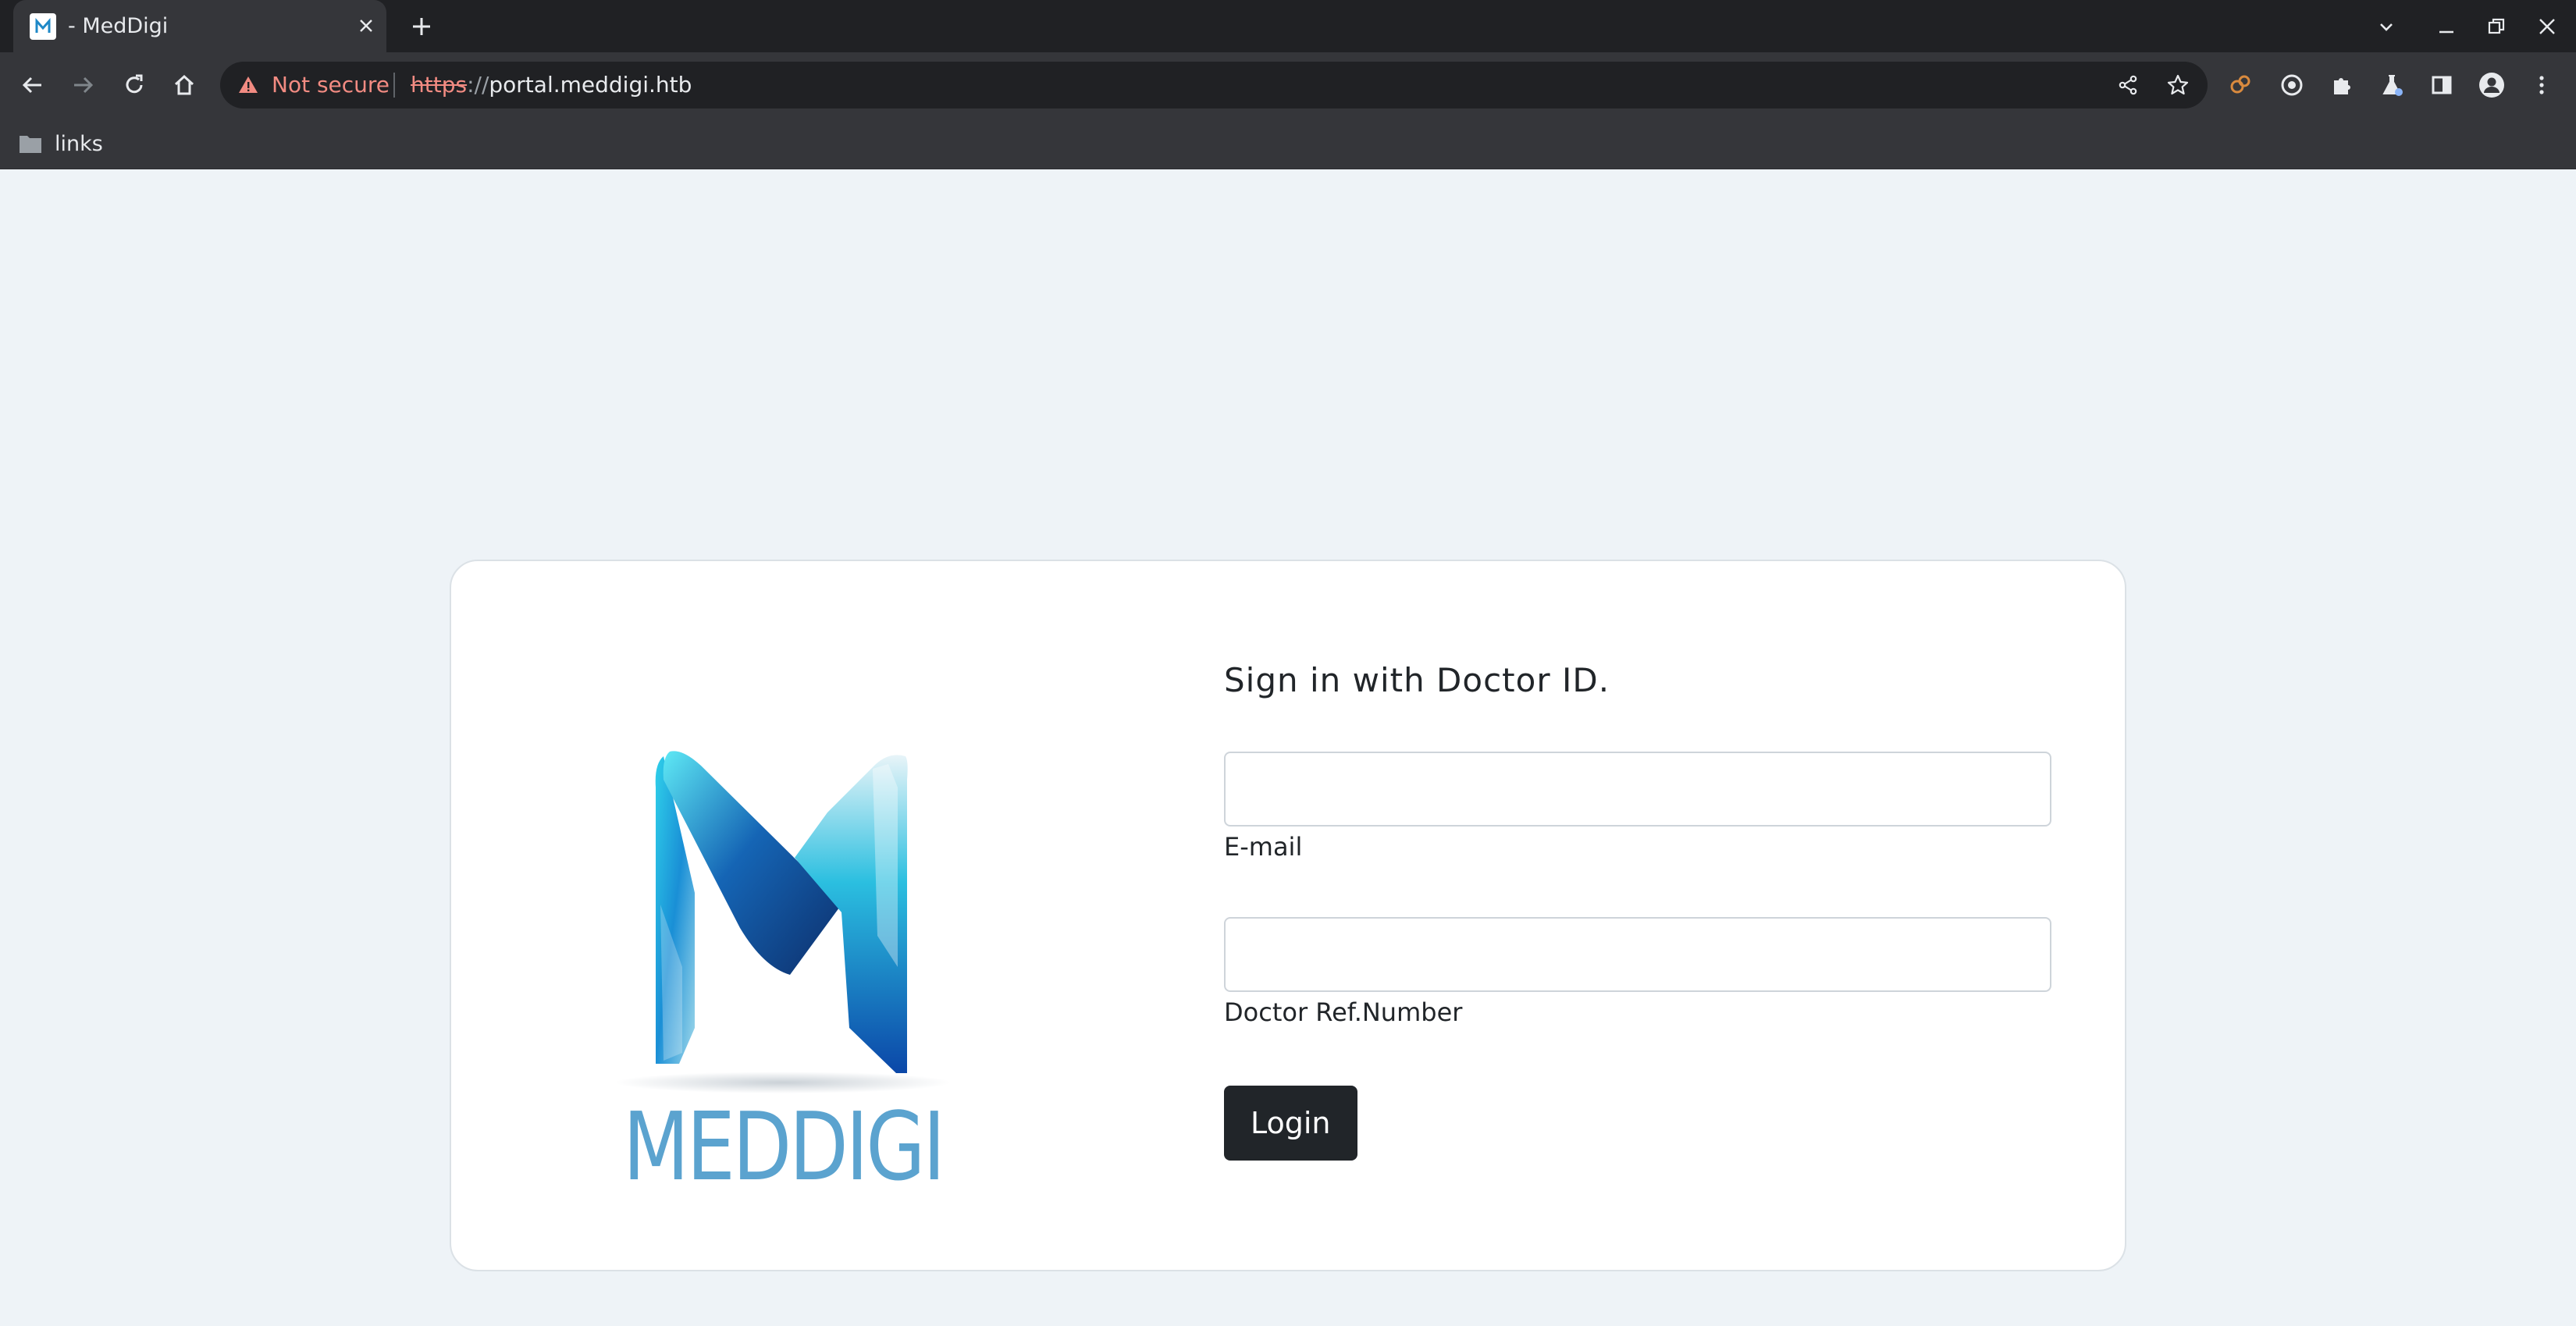 The height and width of the screenshot is (1326, 2576). Describe the element at coordinates (248, 86) in the screenshot. I see `warning-icon` at that location.